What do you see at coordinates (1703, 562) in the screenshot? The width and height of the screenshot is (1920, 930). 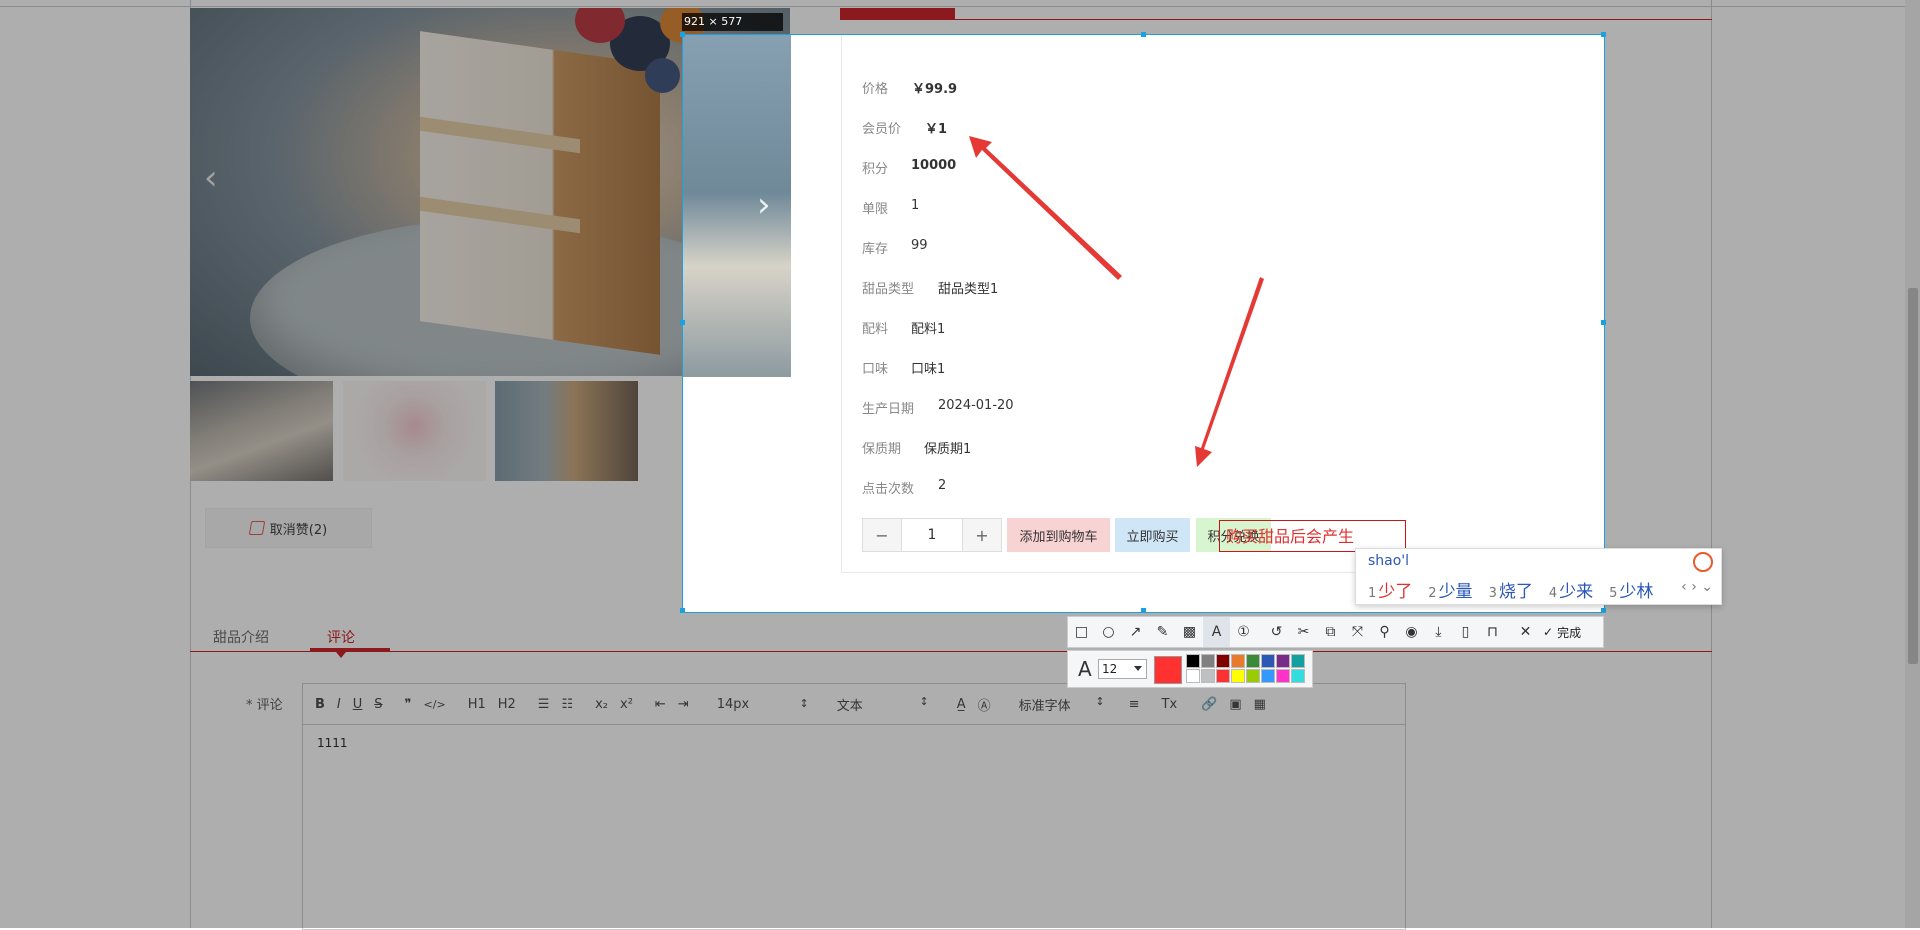 I see `ime-logo-icon` at bounding box center [1703, 562].